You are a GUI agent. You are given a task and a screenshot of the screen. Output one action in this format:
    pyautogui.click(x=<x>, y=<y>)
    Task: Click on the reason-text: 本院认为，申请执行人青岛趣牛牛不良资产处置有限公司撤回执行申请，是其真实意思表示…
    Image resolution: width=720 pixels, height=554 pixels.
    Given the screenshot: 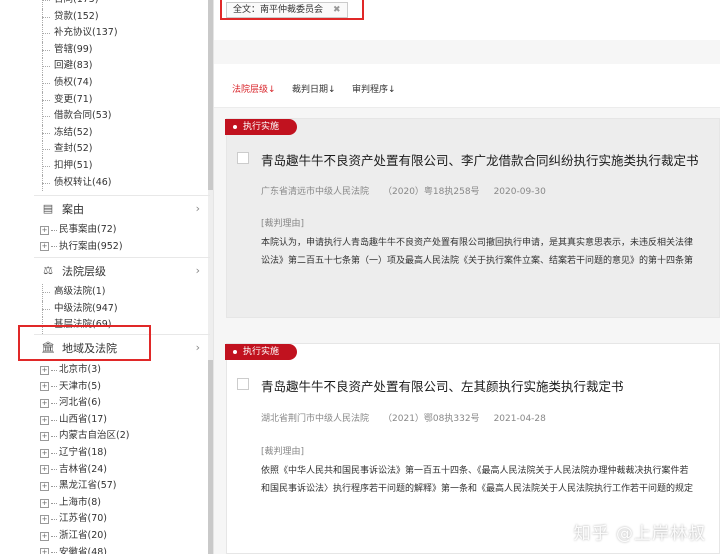 What is the action you would take?
    pyautogui.click(x=477, y=252)
    